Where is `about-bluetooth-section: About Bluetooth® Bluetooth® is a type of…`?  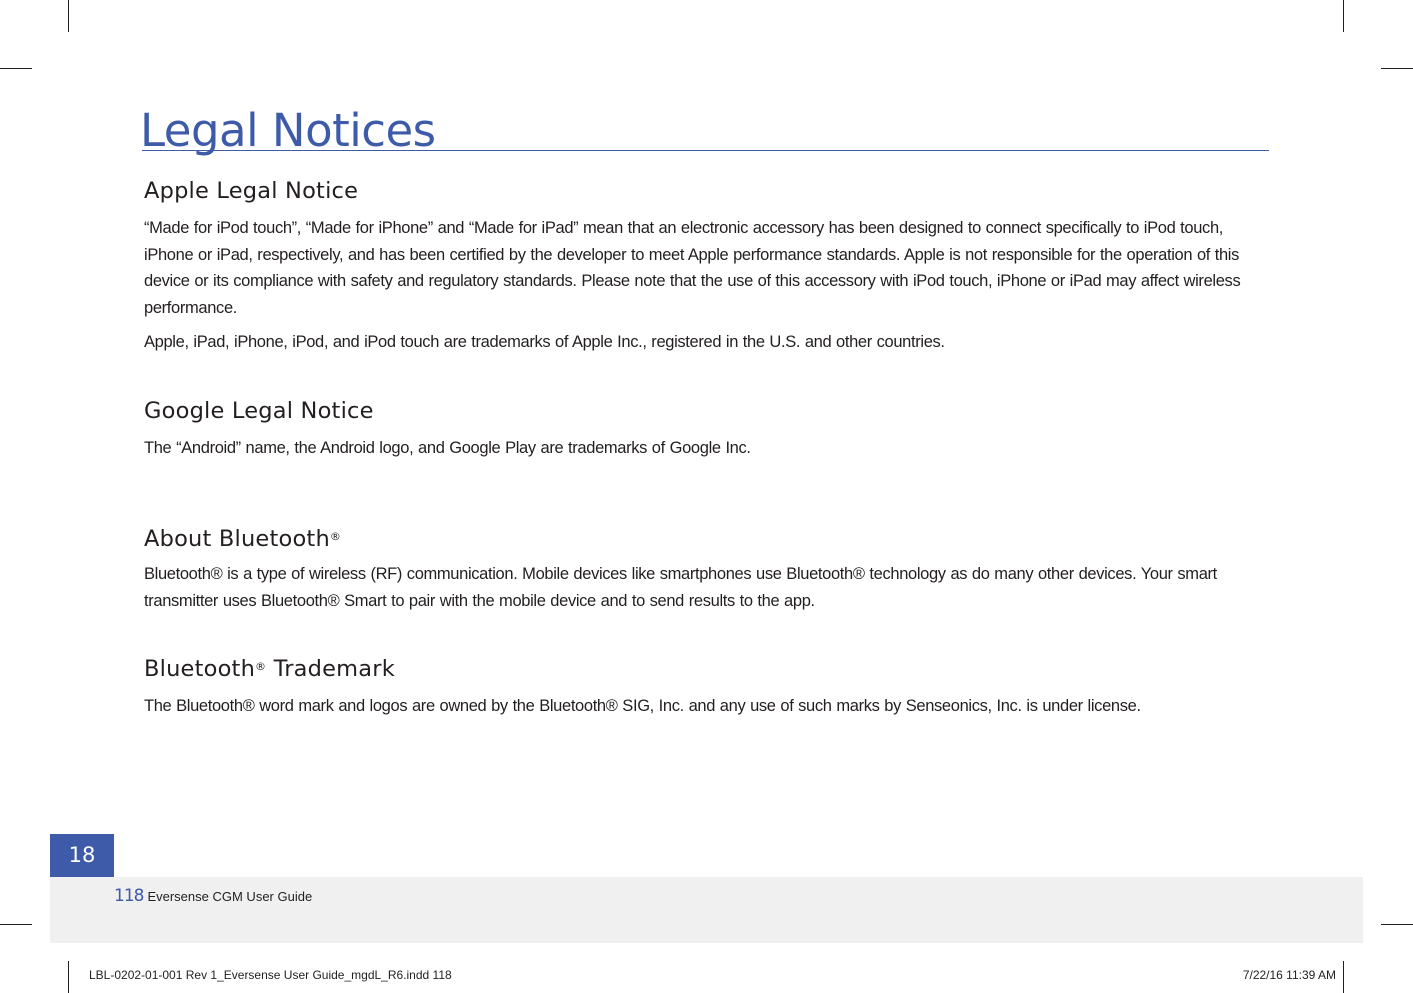
about-bluetooth-section: About Bluetooth® Bluetooth® is a type of… is located at coordinates (709, 569).